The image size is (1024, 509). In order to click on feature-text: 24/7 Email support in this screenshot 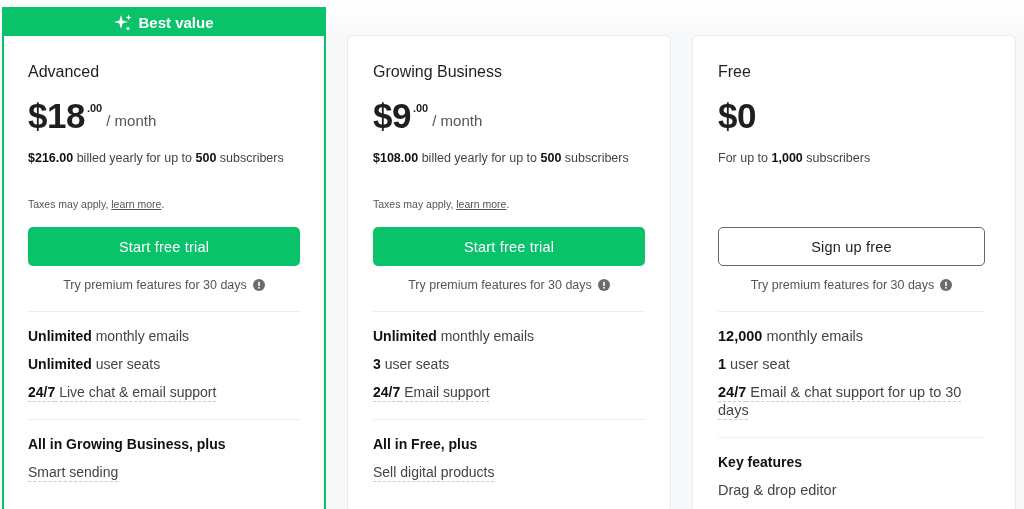, I will do `click(431, 392)`.